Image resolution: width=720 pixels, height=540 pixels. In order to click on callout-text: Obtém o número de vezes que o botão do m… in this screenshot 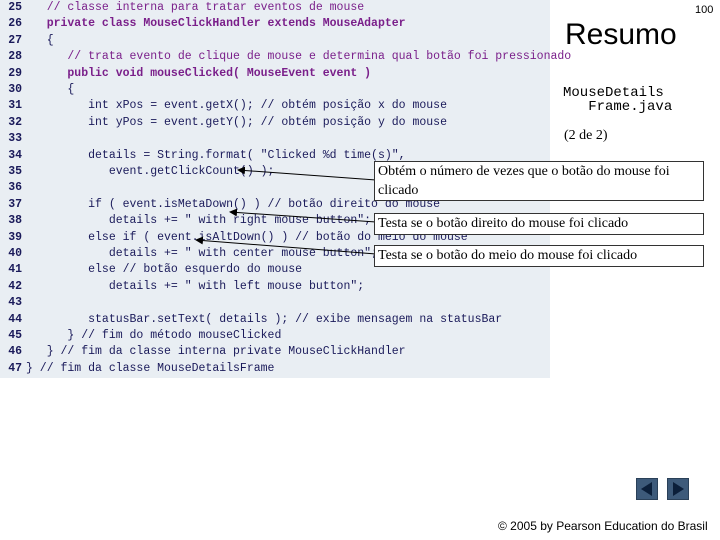, I will do `click(524, 181)`.